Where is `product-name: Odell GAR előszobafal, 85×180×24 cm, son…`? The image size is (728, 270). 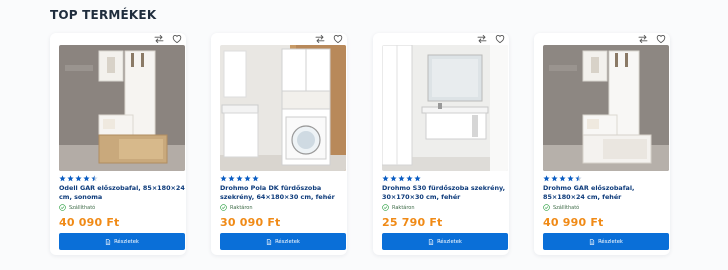
product-name: Odell GAR előszobafal, 85×180×24 cm, son… is located at coordinates (122, 192).